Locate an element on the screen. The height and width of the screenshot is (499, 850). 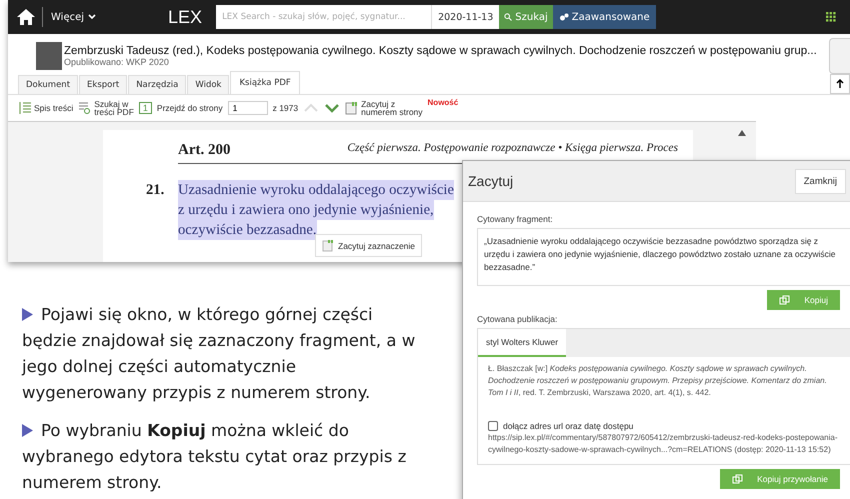
page-number-field: 1 is located at coordinates (248, 108).